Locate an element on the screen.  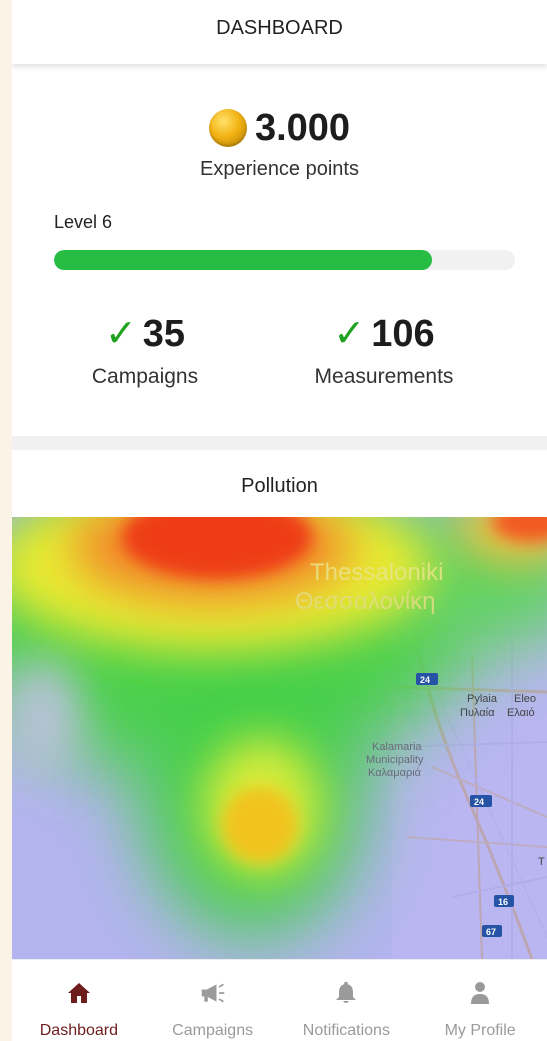
map-label-thessaloniki-greek: Θεσσαλονίκη is located at coordinates (365, 601).